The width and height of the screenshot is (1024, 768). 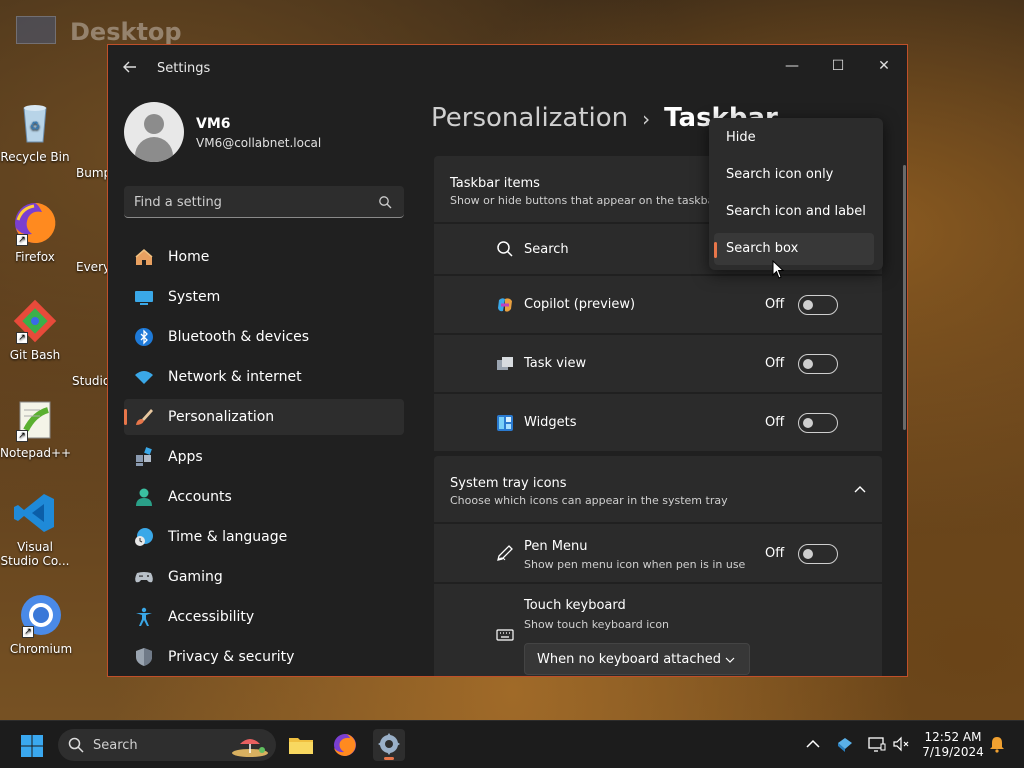 I want to click on setting-row-widgets: Widgets Off, so click(x=658, y=422).